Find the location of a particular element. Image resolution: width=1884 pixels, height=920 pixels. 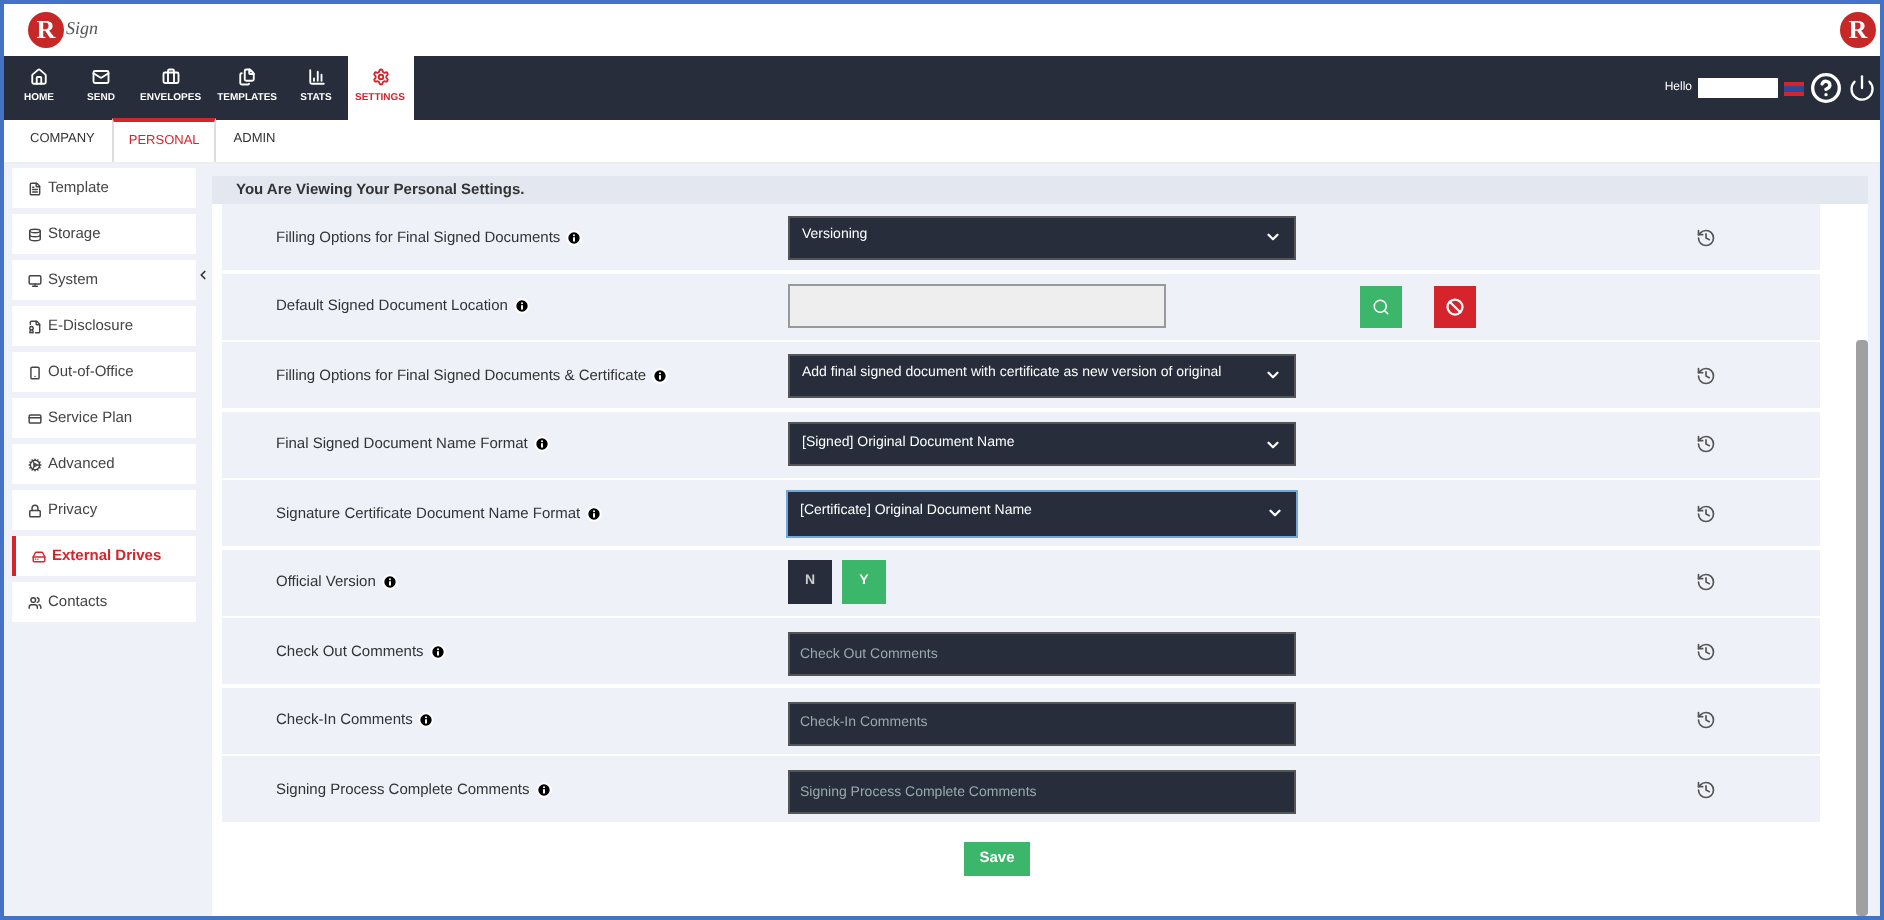

drive-icon is located at coordinates (39, 556).